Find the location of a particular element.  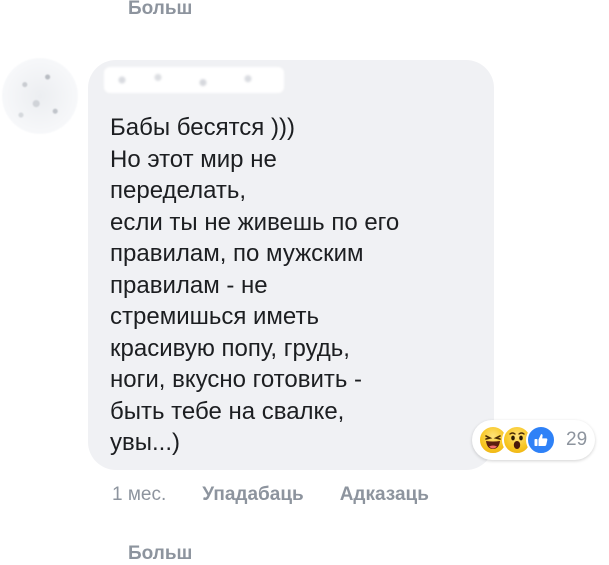

more-link-bottom: Больш is located at coordinates (160, 554).